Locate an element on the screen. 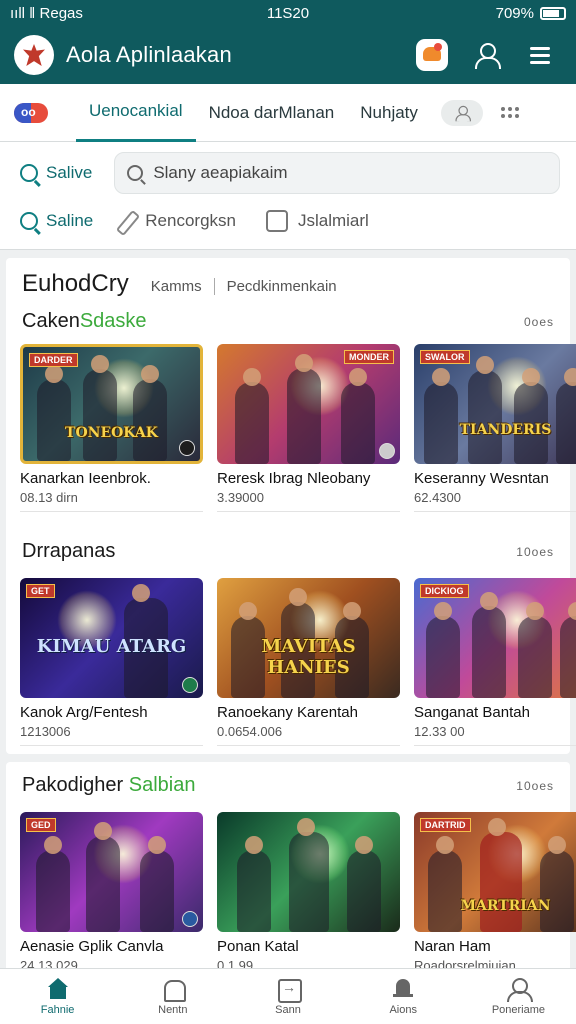 This screenshot has height=1024, width=576. tile-art-caption: KIMAU ATARG is located at coordinates (111, 646).